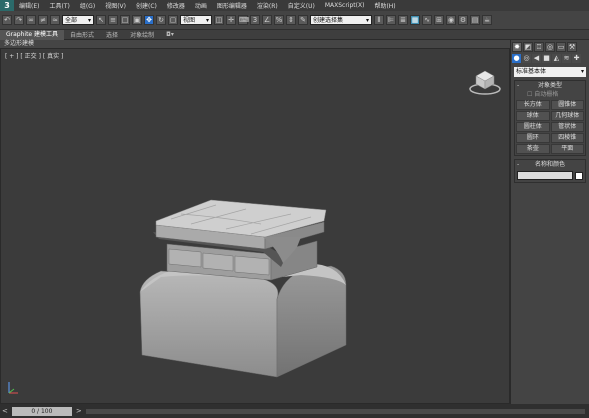 The image size is (589, 418). Describe the element at coordinates (291, 20) in the screenshot. I see `spinner-snap-icon: ⇕` at that location.